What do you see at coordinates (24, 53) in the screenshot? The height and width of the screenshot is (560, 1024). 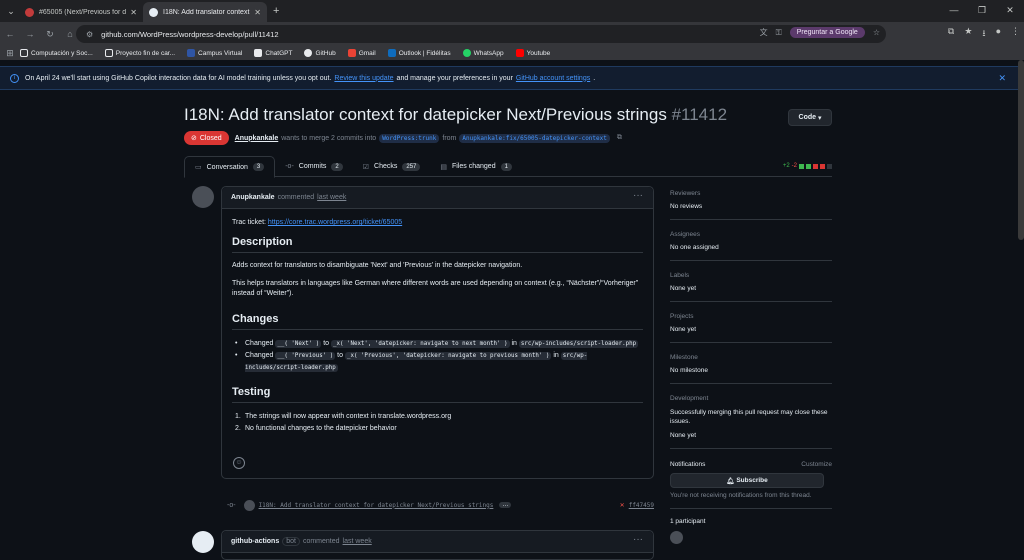 I see `folder-icon` at bounding box center [24, 53].